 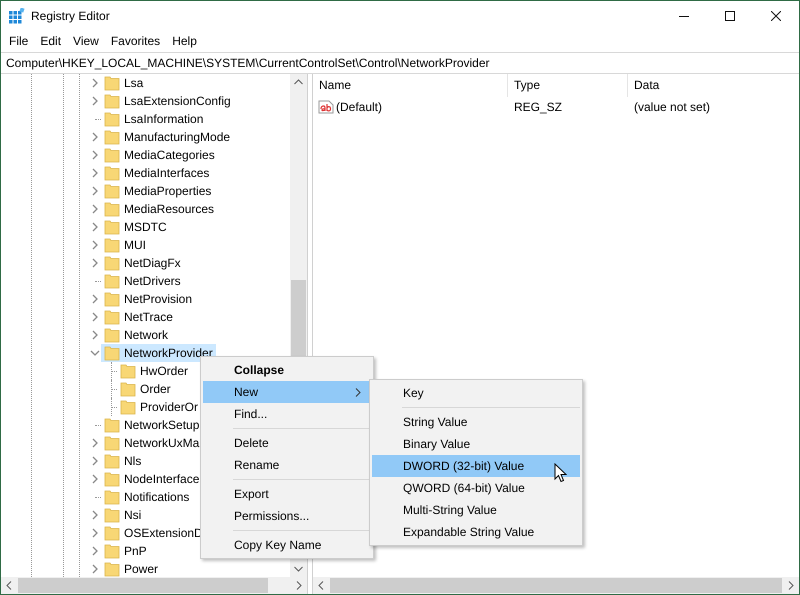 What do you see at coordinates (145, 389) in the screenshot?
I see `tree-item: Order` at bounding box center [145, 389].